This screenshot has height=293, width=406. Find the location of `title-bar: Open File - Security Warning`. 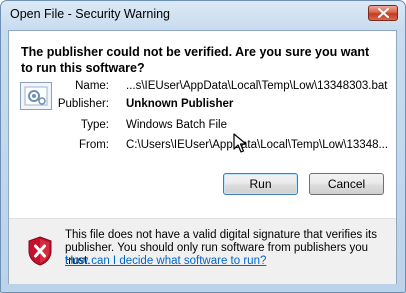

title-bar: Open File - Security Warning is located at coordinates (203, 16).